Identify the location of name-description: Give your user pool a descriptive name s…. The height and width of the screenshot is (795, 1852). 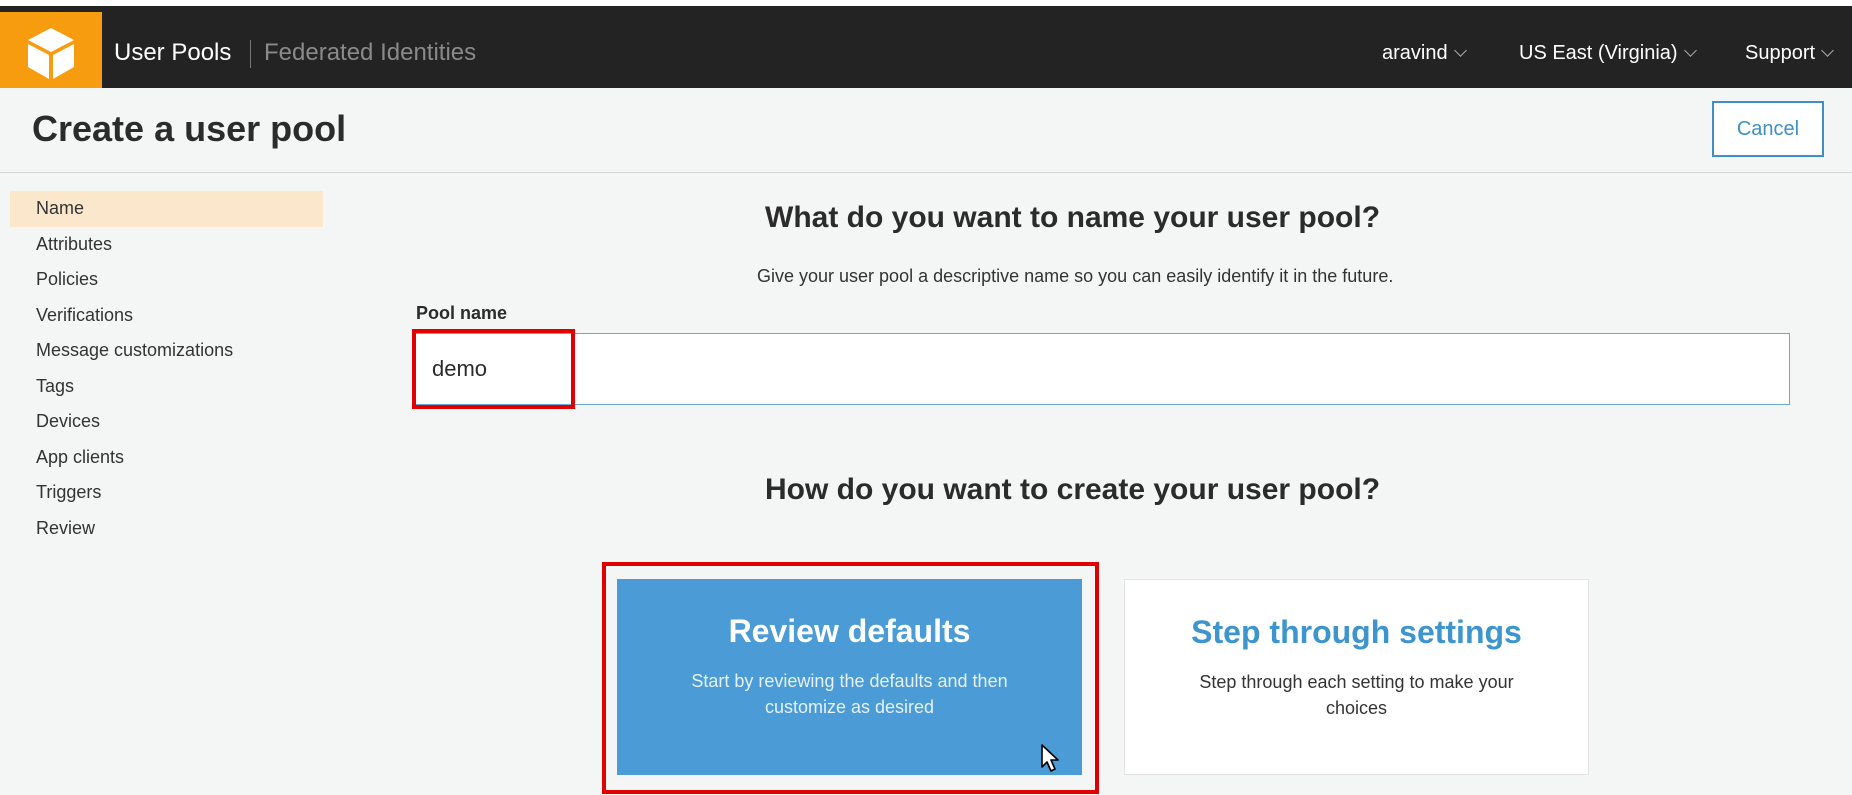
(1075, 276).